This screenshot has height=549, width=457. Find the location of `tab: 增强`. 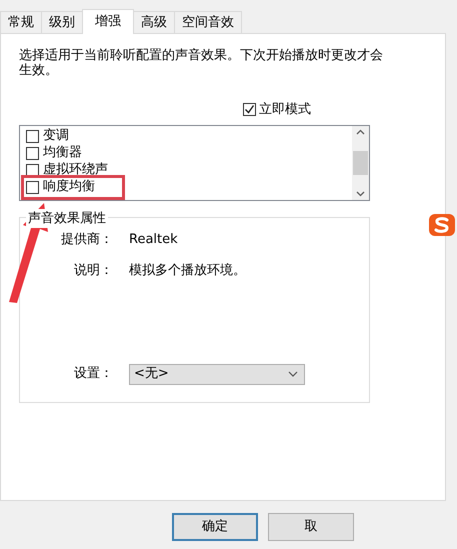

tab: 增强 is located at coordinates (108, 21).